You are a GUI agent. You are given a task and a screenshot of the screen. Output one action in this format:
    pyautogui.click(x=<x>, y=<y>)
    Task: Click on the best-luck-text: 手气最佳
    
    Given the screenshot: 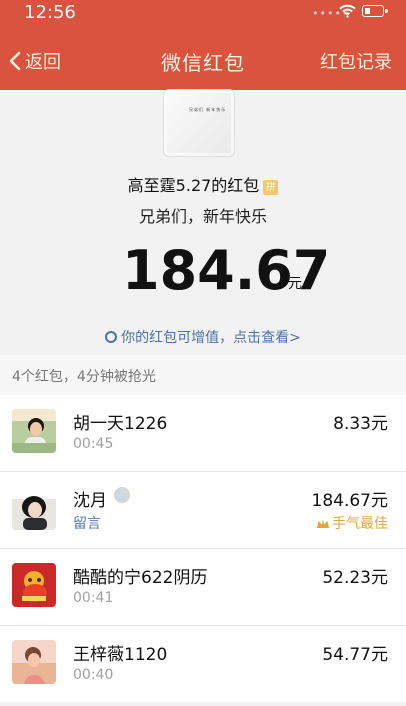 What is the action you would take?
    pyautogui.click(x=360, y=524)
    